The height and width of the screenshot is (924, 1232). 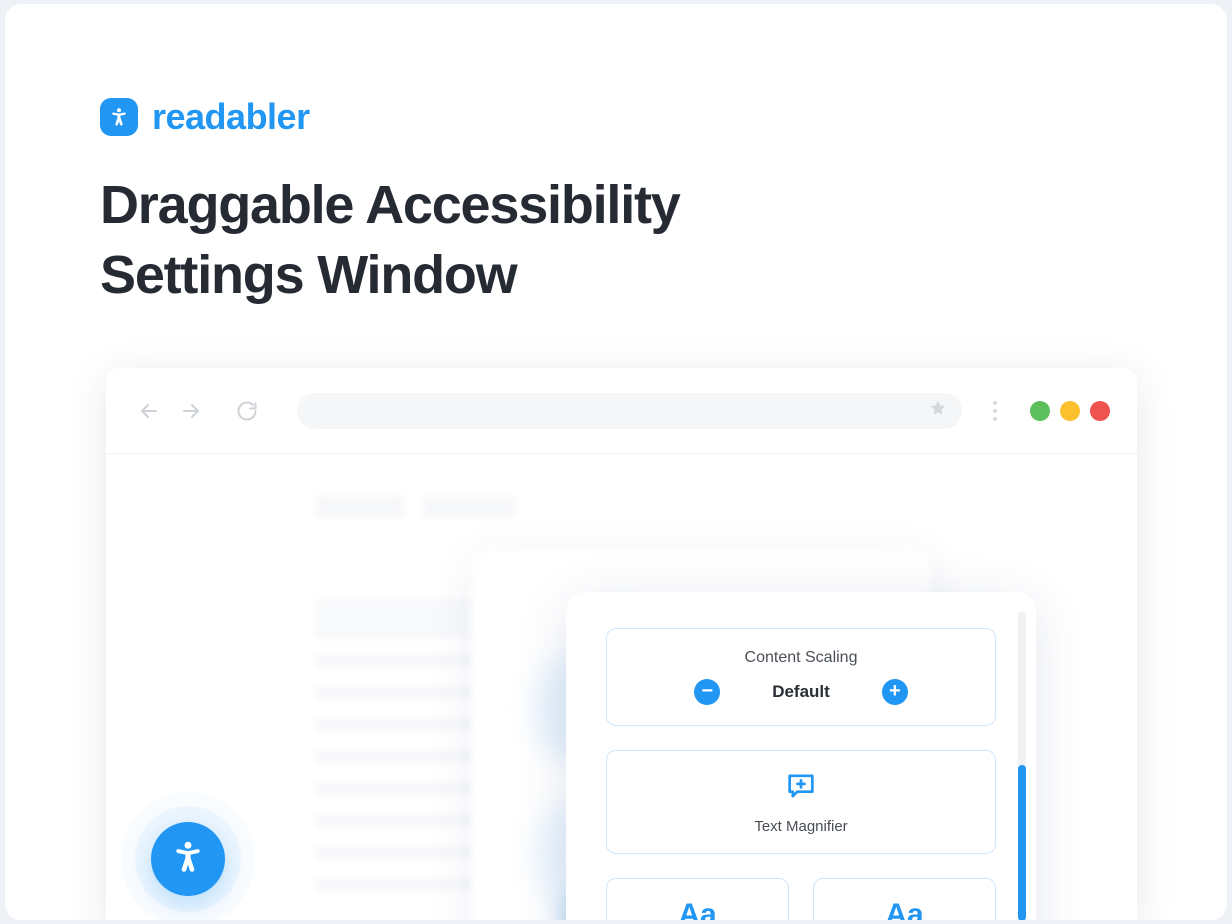 I want to click on kebab-menu-icon, so click(x=995, y=411).